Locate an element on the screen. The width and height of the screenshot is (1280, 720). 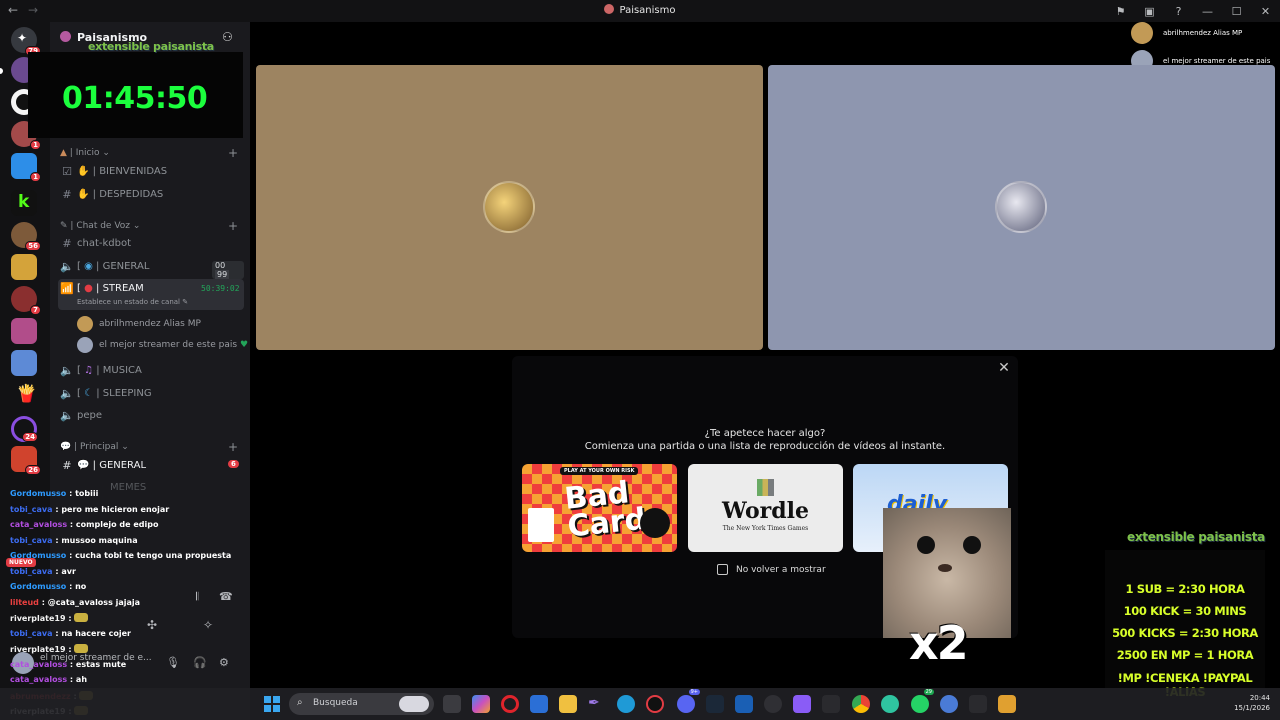
flag-icon: ⚑ is located at coordinates (1120, 11).